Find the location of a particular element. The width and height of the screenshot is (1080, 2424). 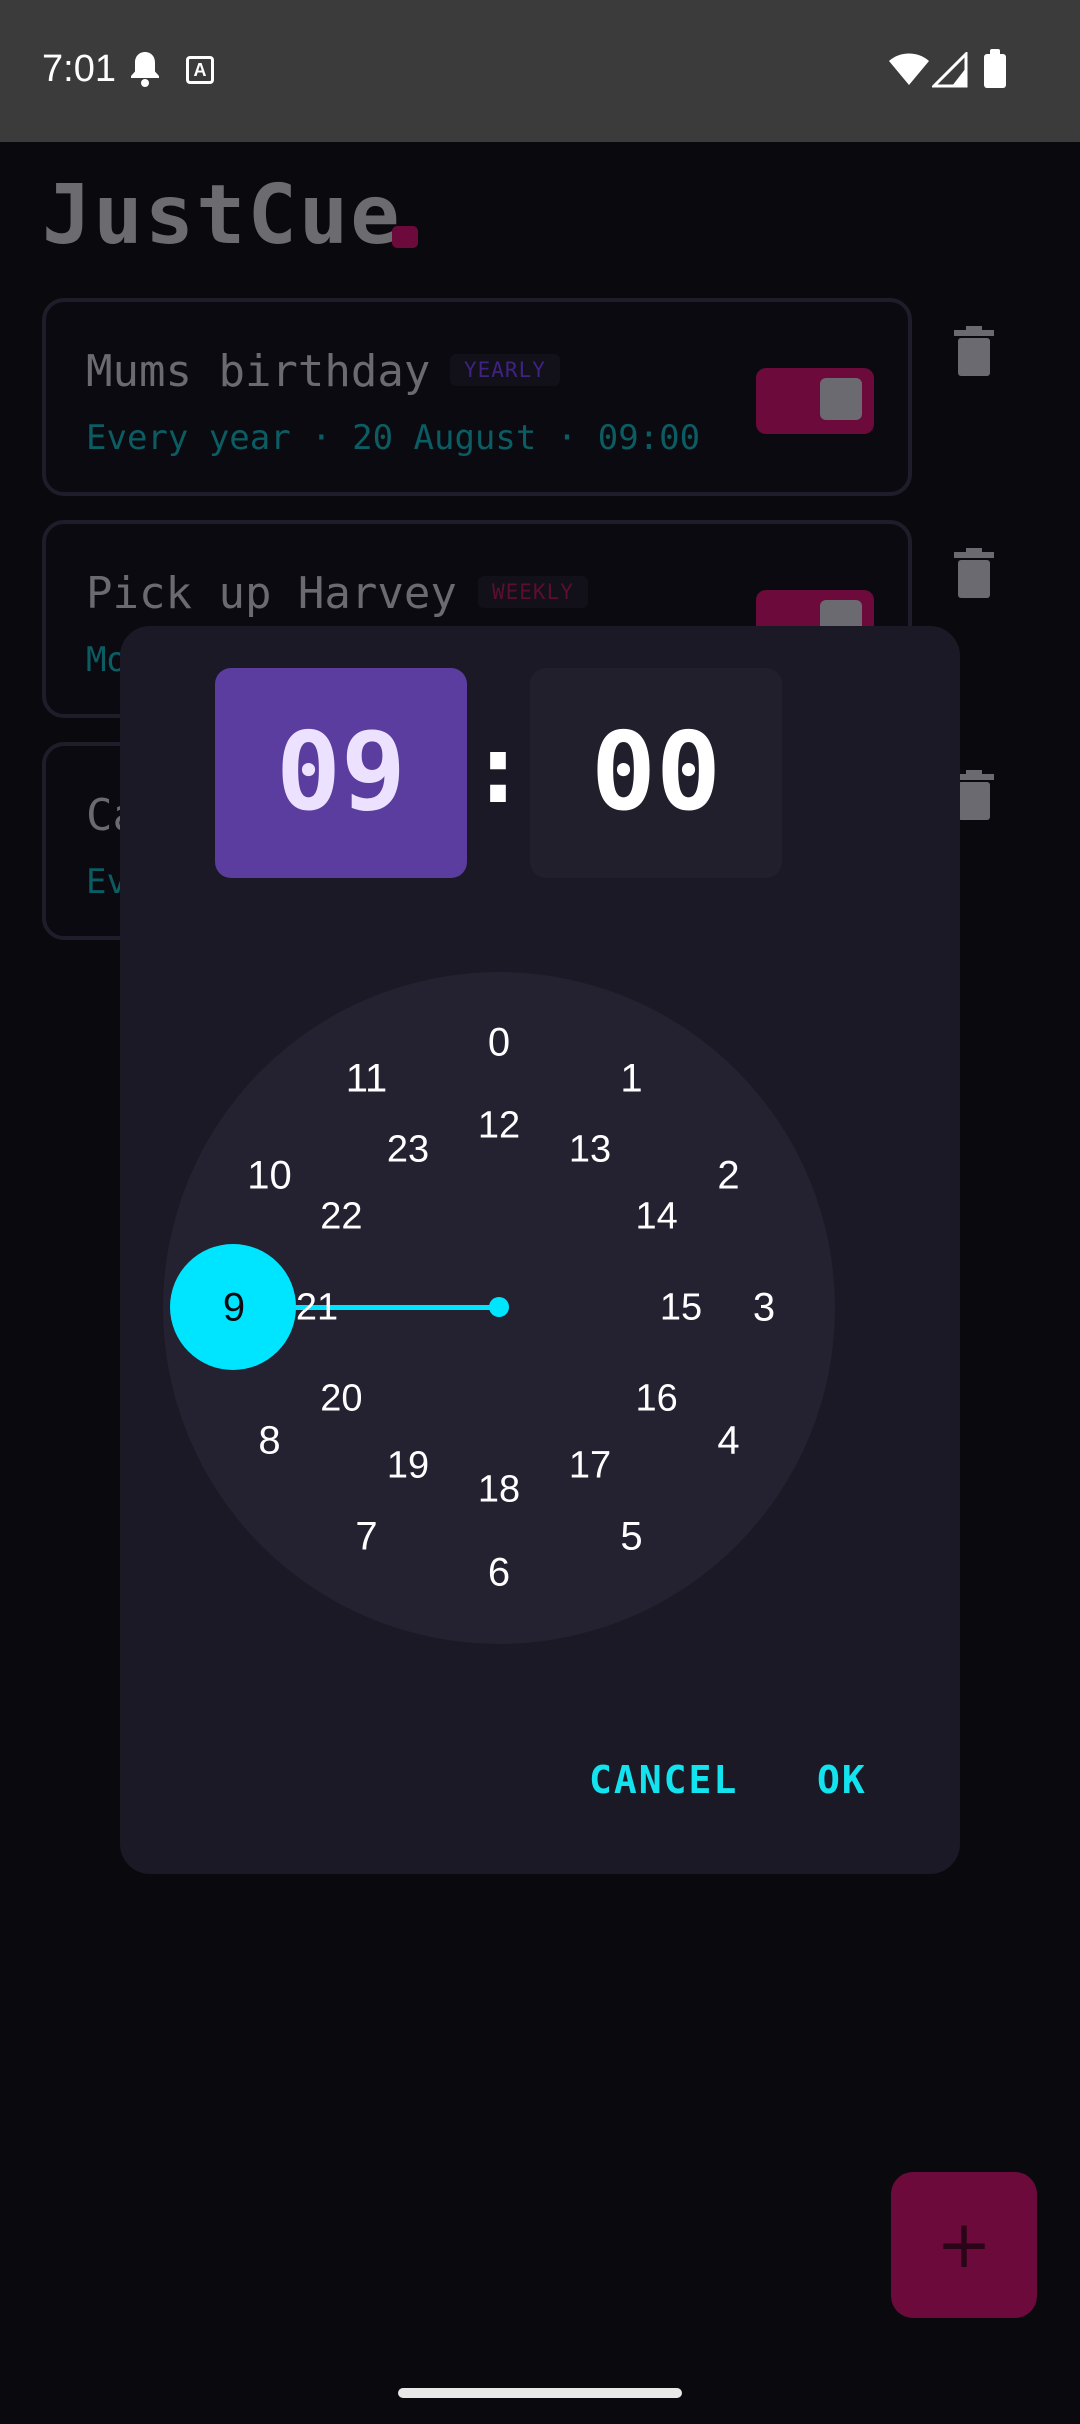

bell-icon is located at coordinates (145, 69).